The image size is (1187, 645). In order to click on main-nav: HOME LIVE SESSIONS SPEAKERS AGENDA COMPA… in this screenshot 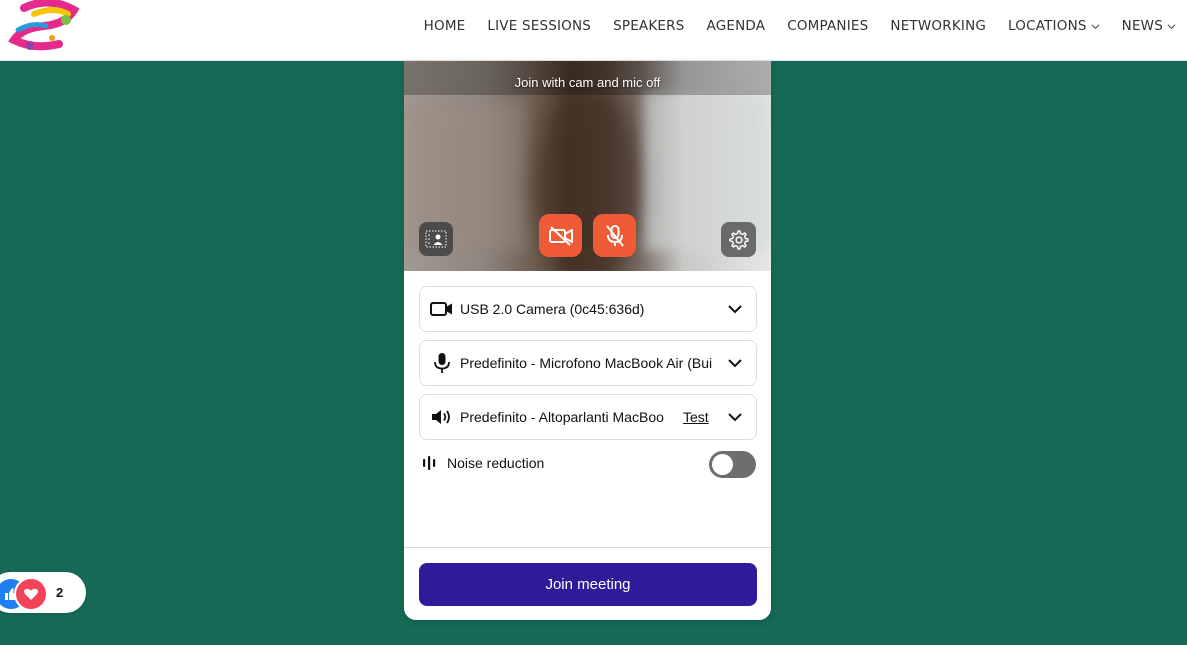, I will do `click(800, 26)`.